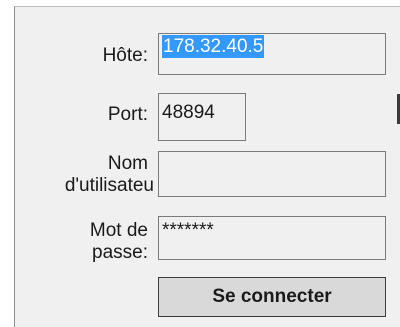  I want to click on port-label: Port:, so click(127, 114).